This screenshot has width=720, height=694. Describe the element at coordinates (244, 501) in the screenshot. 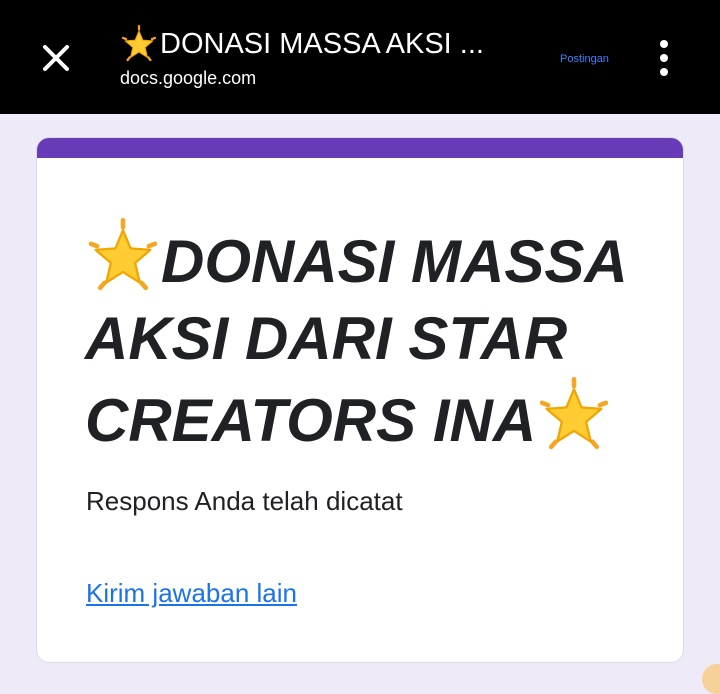

I see `confirmation-message: Respons Anda telah dicatat` at that location.